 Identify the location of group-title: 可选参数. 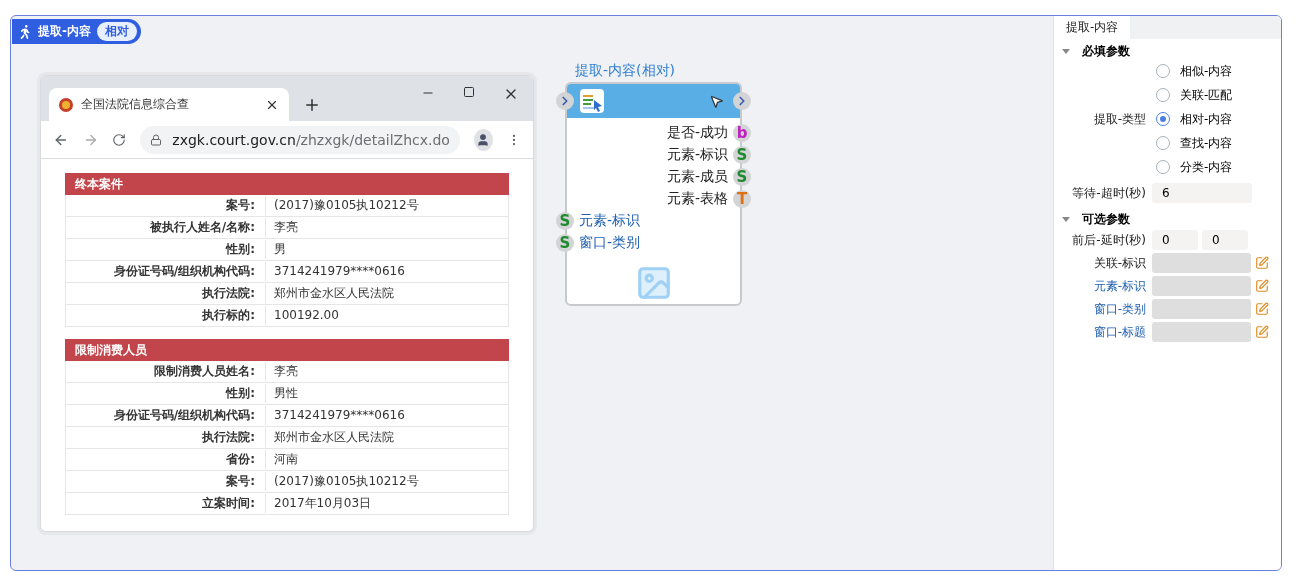
(1106, 219).